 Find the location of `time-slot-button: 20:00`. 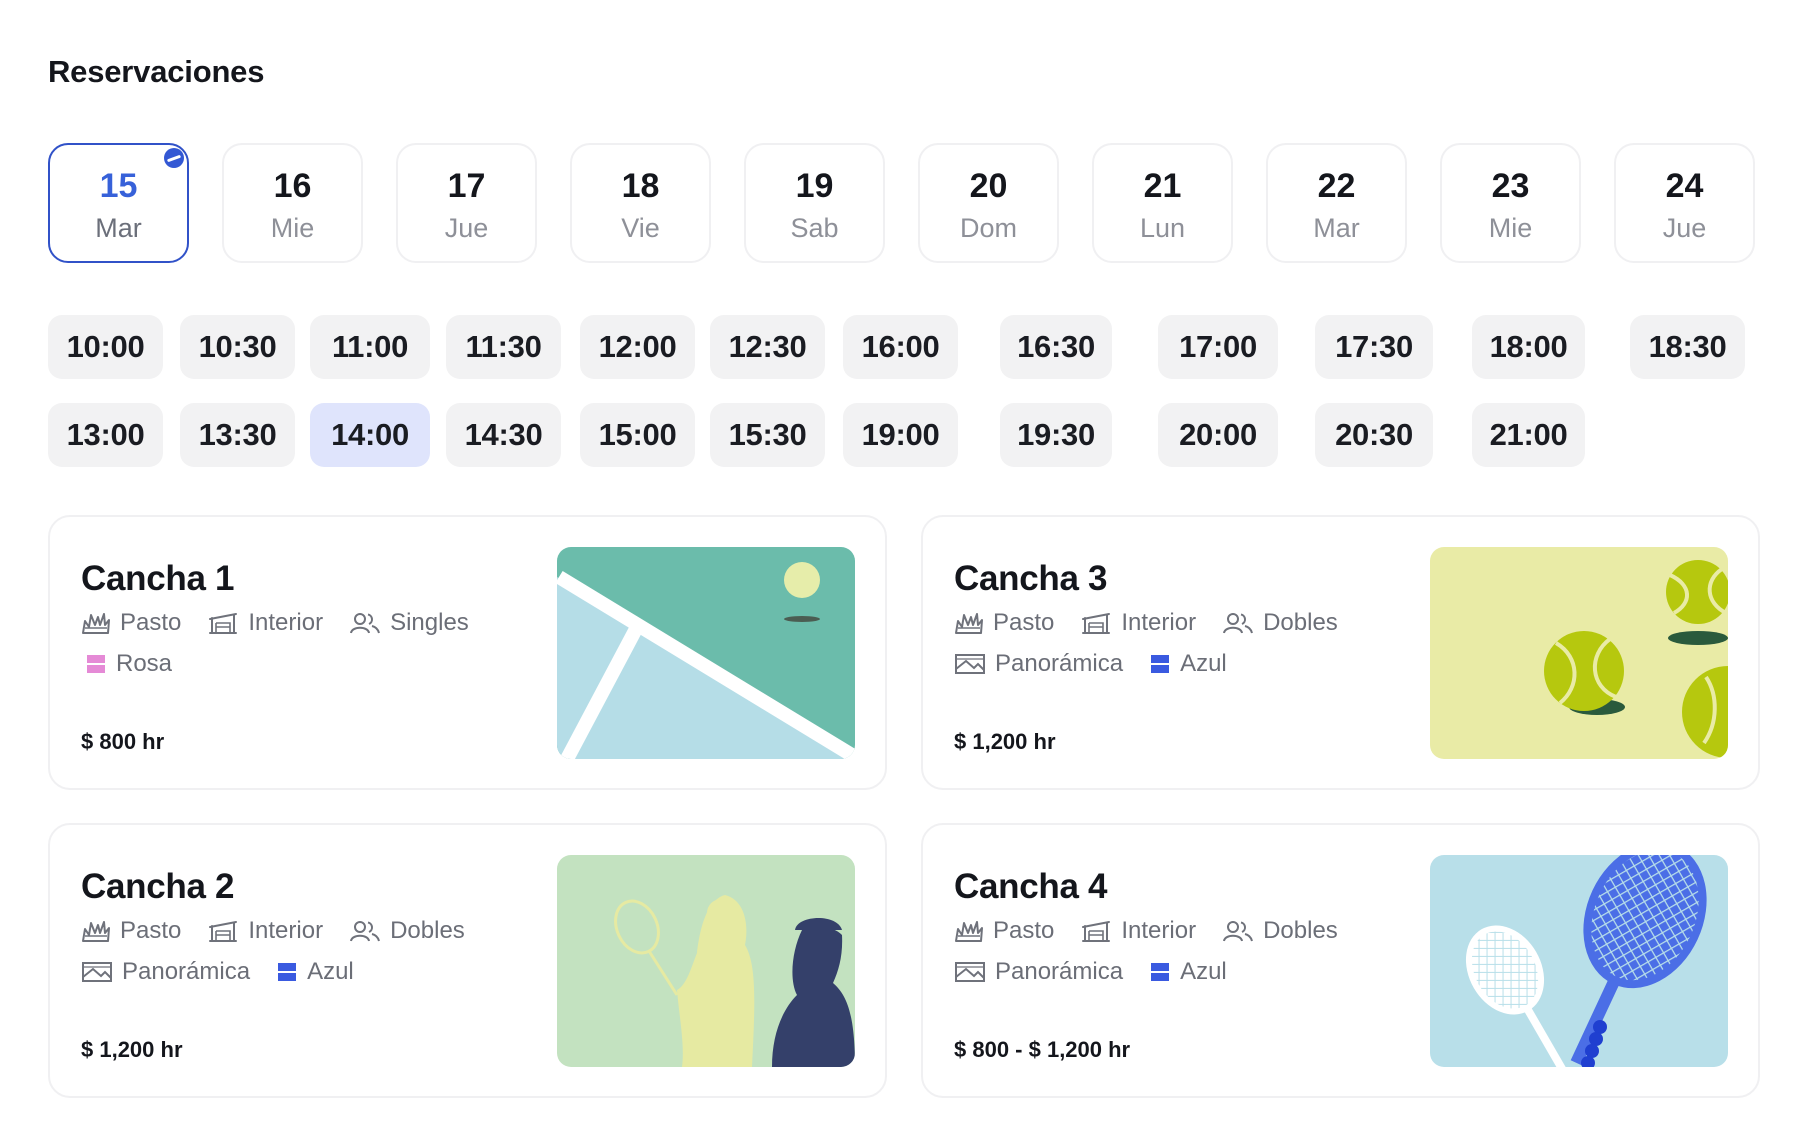

time-slot-button: 20:00 is located at coordinates (1218, 435).